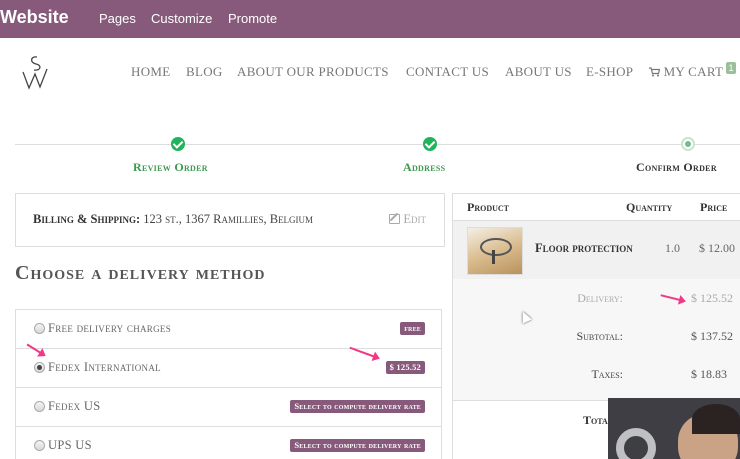  What do you see at coordinates (228, 407) in the screenshot?
I see `delivery-option-fedex-us: Fedex US Select to compute delivery rate` at bounding box center [228, 407].